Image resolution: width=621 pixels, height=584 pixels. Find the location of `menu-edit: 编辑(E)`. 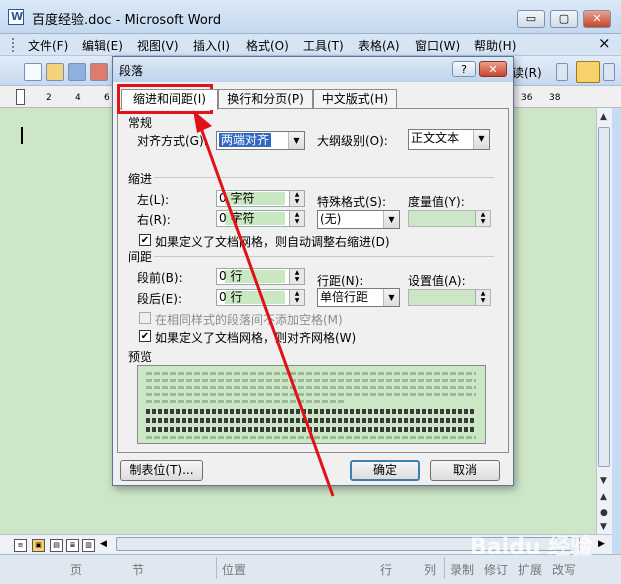

menu-edit: 编辑(E) is located at coordinates (102, 45).